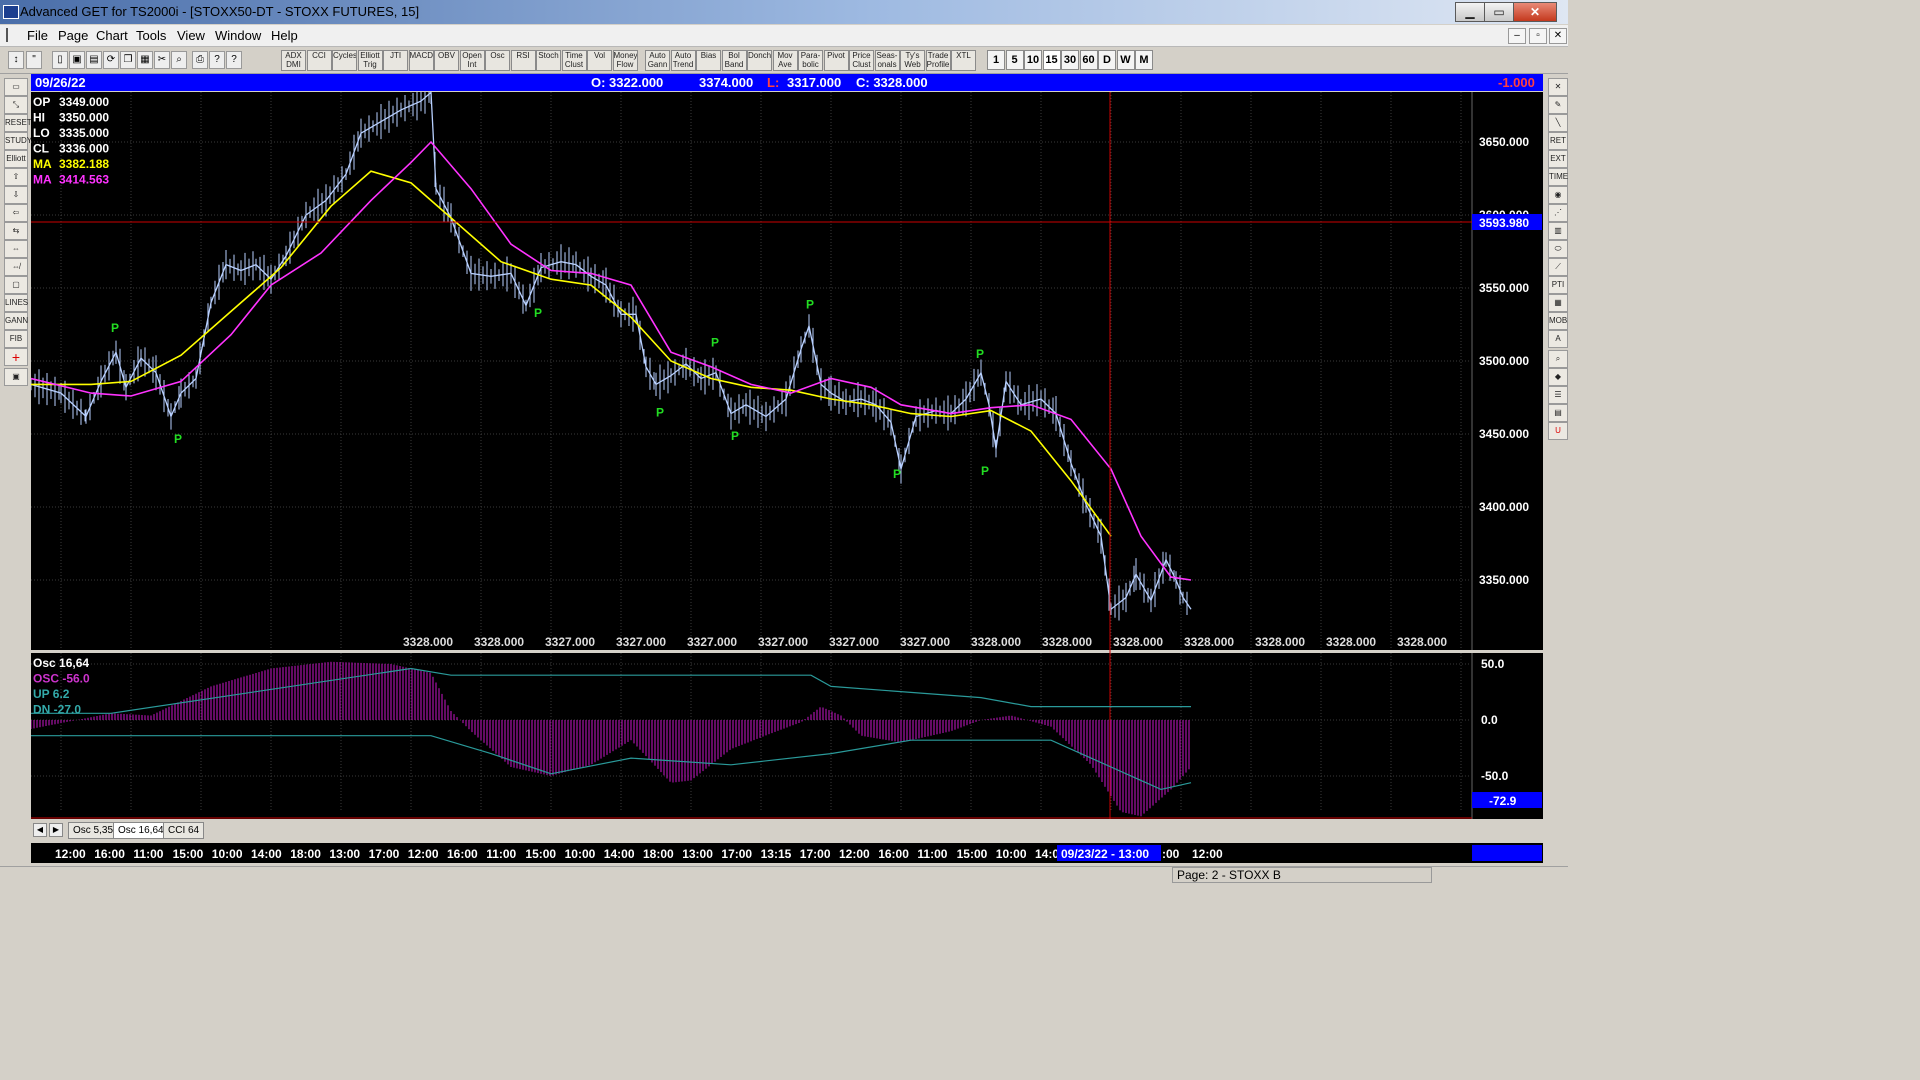 This screenshot has height=1080, width=1920. Describe the element at coordinates (16, 285) in the screenshot. I see `box-icon: ▢` at that location.